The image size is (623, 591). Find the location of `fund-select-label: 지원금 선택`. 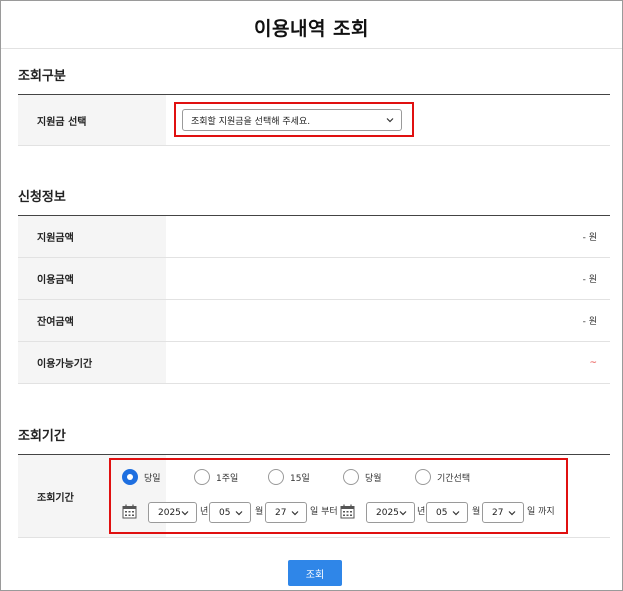

fund-select-label: 지원금 선택 is located at coordinates (92, 120).